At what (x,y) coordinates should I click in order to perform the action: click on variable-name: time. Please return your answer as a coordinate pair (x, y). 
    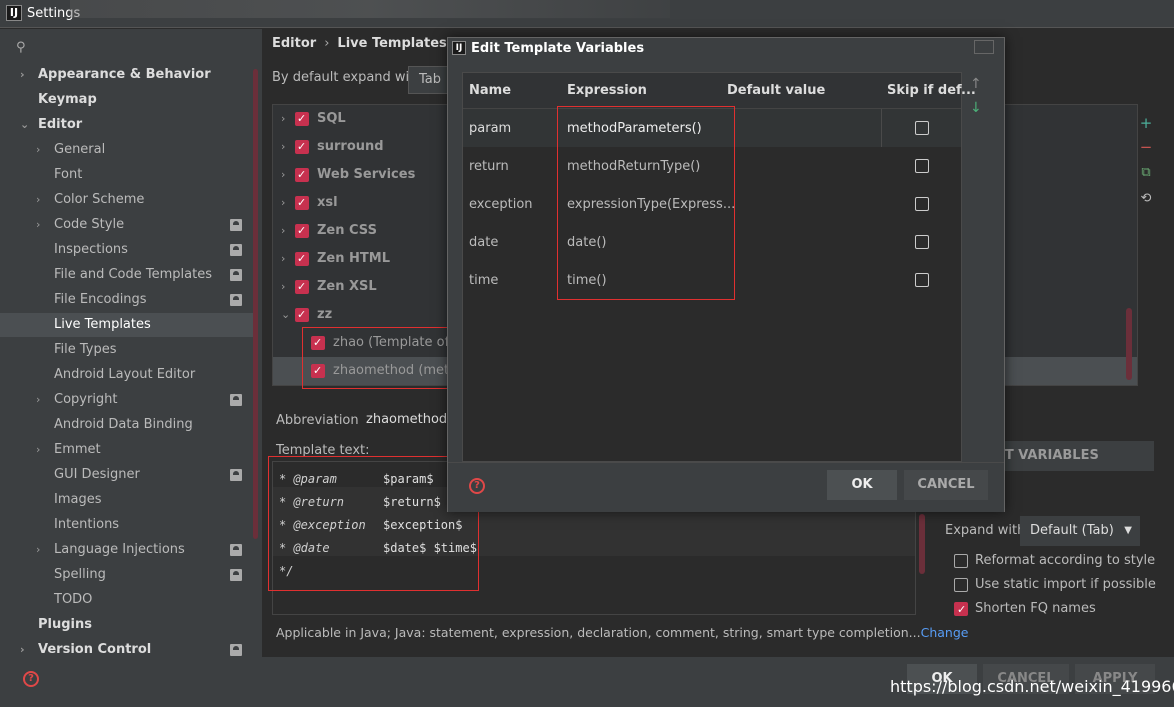
    Looking at the image, I should click on (484, 280).